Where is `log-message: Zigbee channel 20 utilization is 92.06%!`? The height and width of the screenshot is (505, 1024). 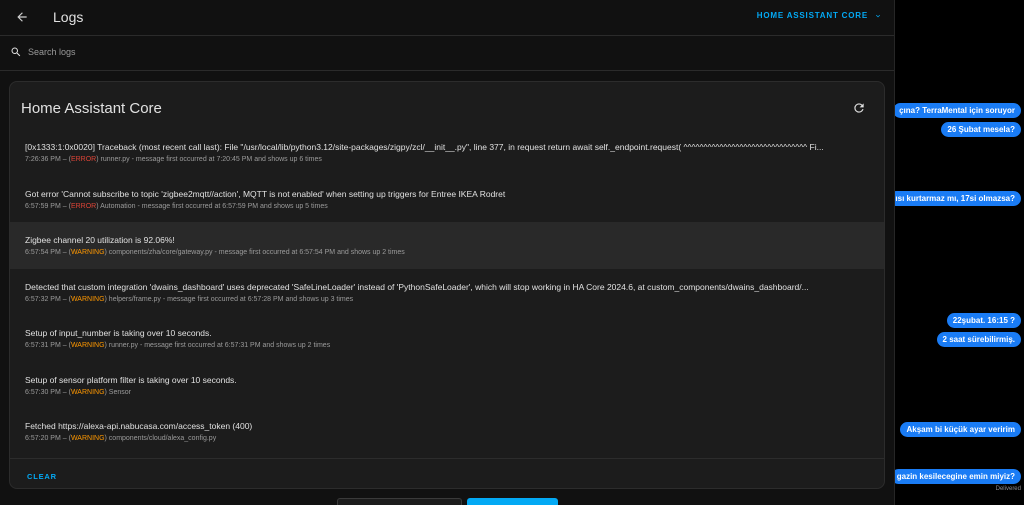 log-message: Zigbee channel 20 utilization is 92.06%! is located at coordinates (100, 240).